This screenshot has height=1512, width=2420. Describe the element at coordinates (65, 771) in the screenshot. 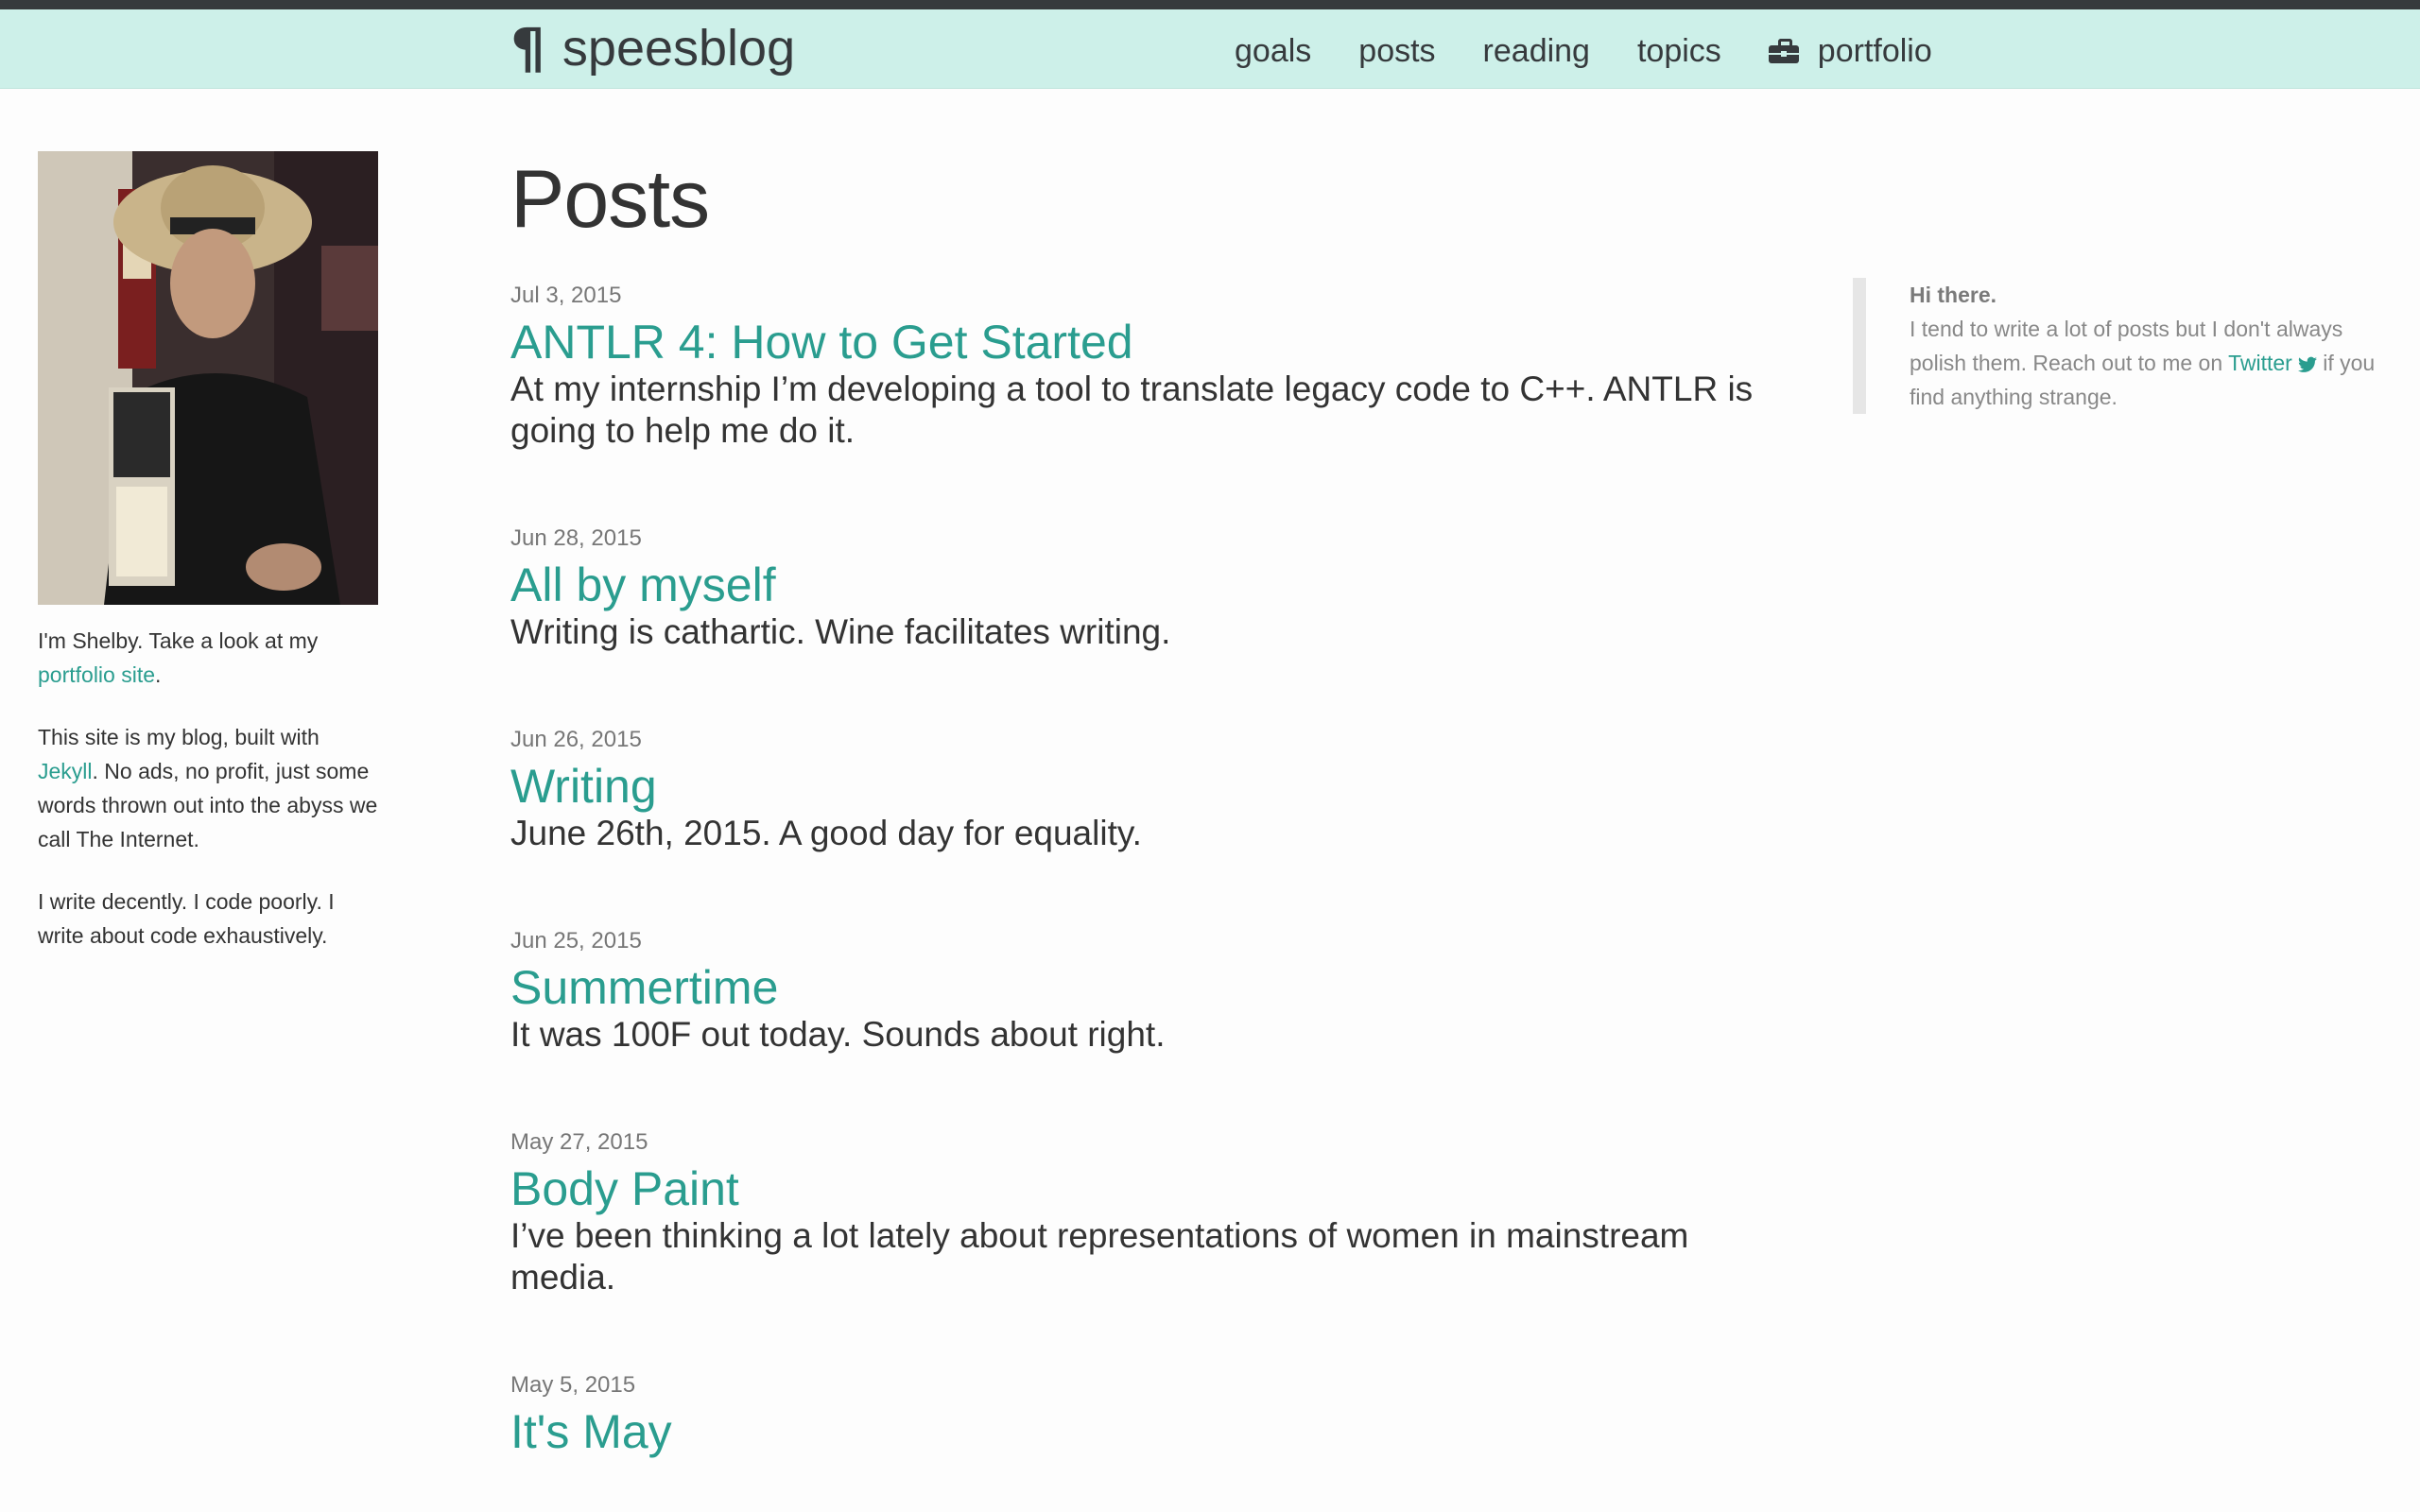

I see `jekyll-link: Jekyll` at that location.